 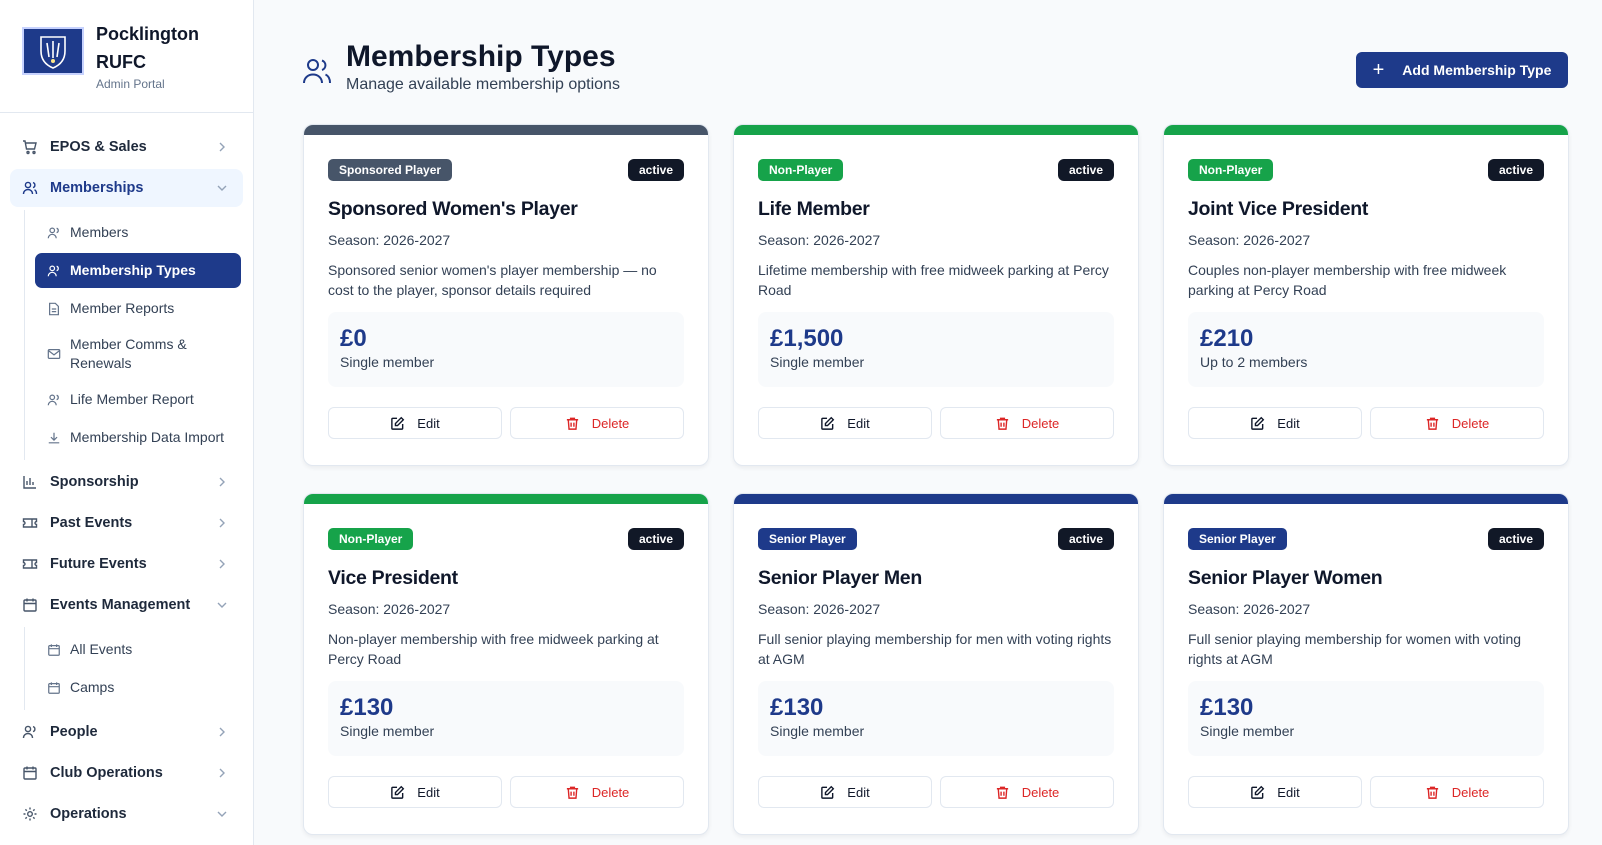 I want to click on club-logo, so click(x=53, y=51).